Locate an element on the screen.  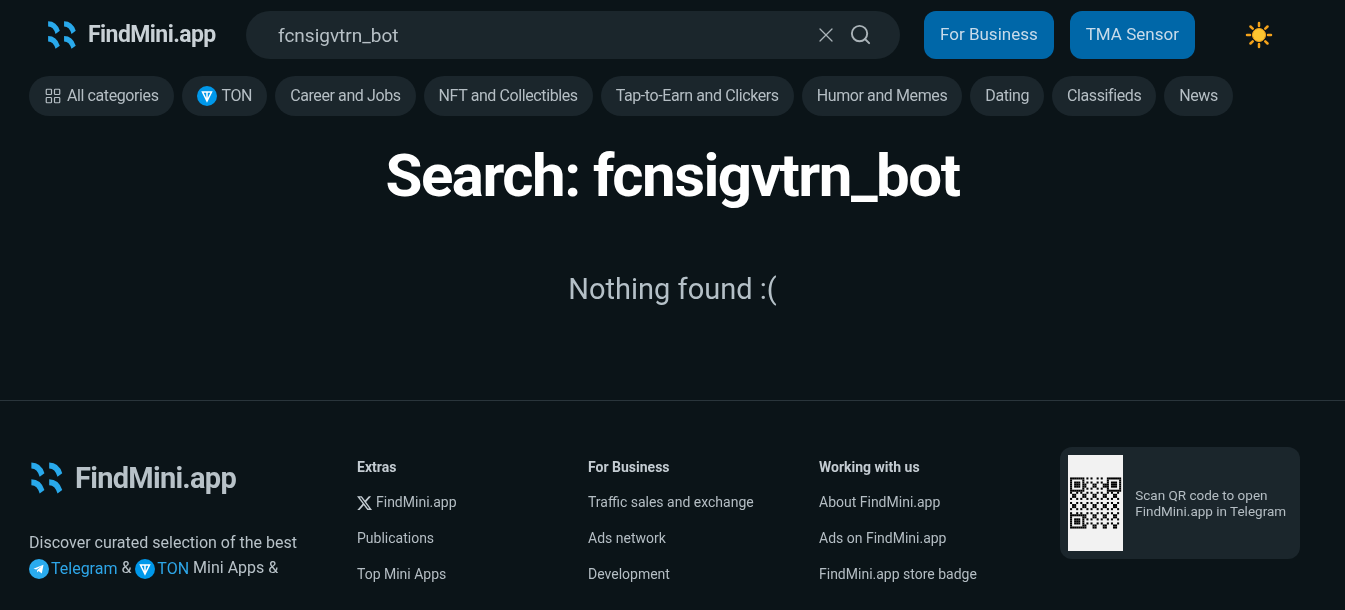
sun-icon is located at coordinates (1258, 35).